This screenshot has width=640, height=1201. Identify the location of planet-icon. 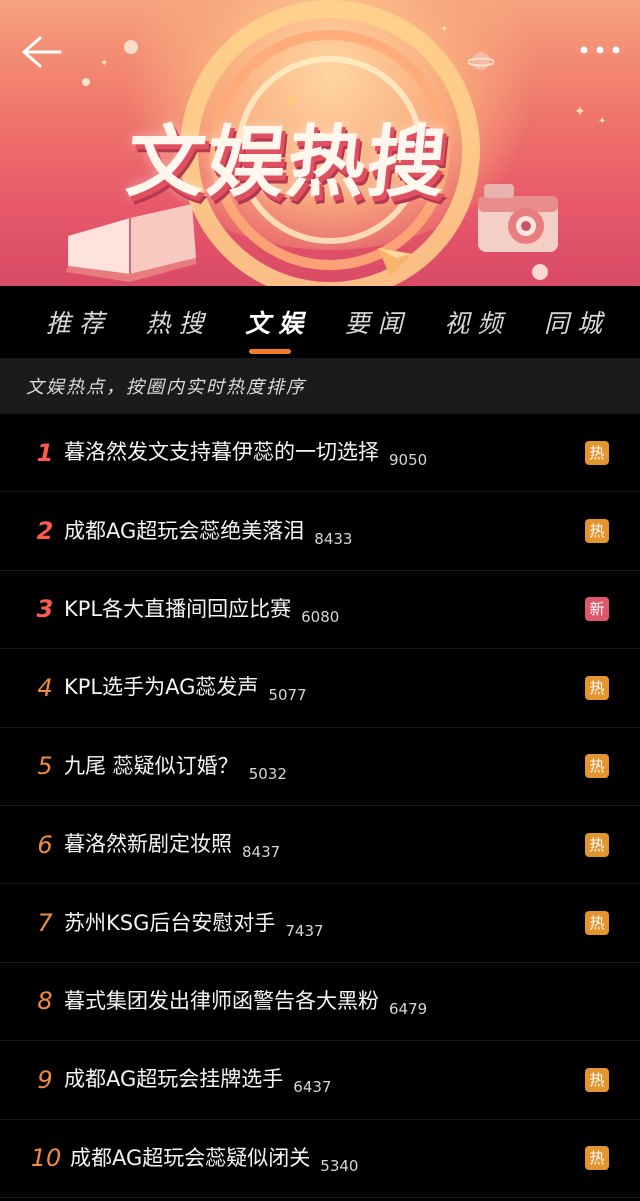
(481, 61).